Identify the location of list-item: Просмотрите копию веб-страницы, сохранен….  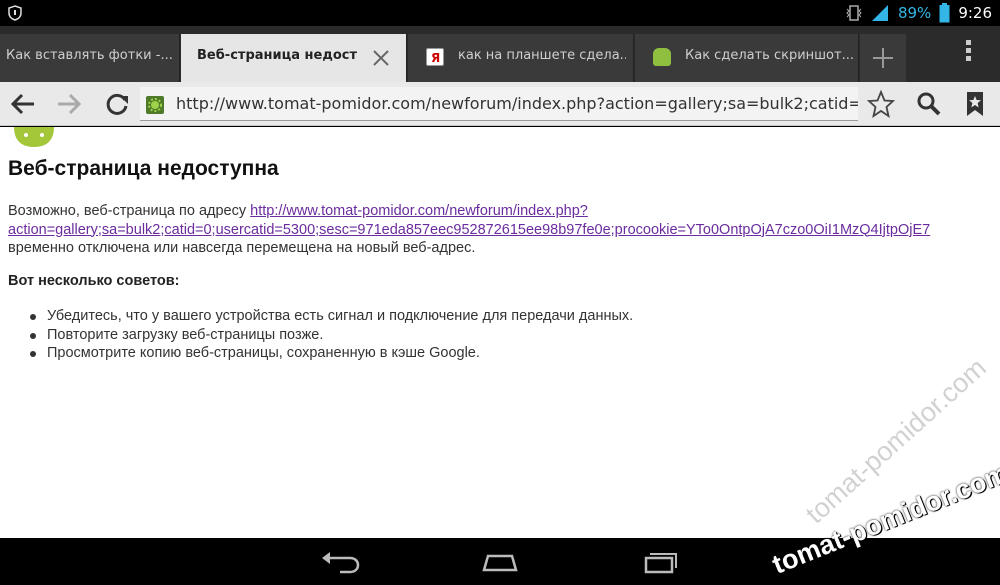
(331, 353).